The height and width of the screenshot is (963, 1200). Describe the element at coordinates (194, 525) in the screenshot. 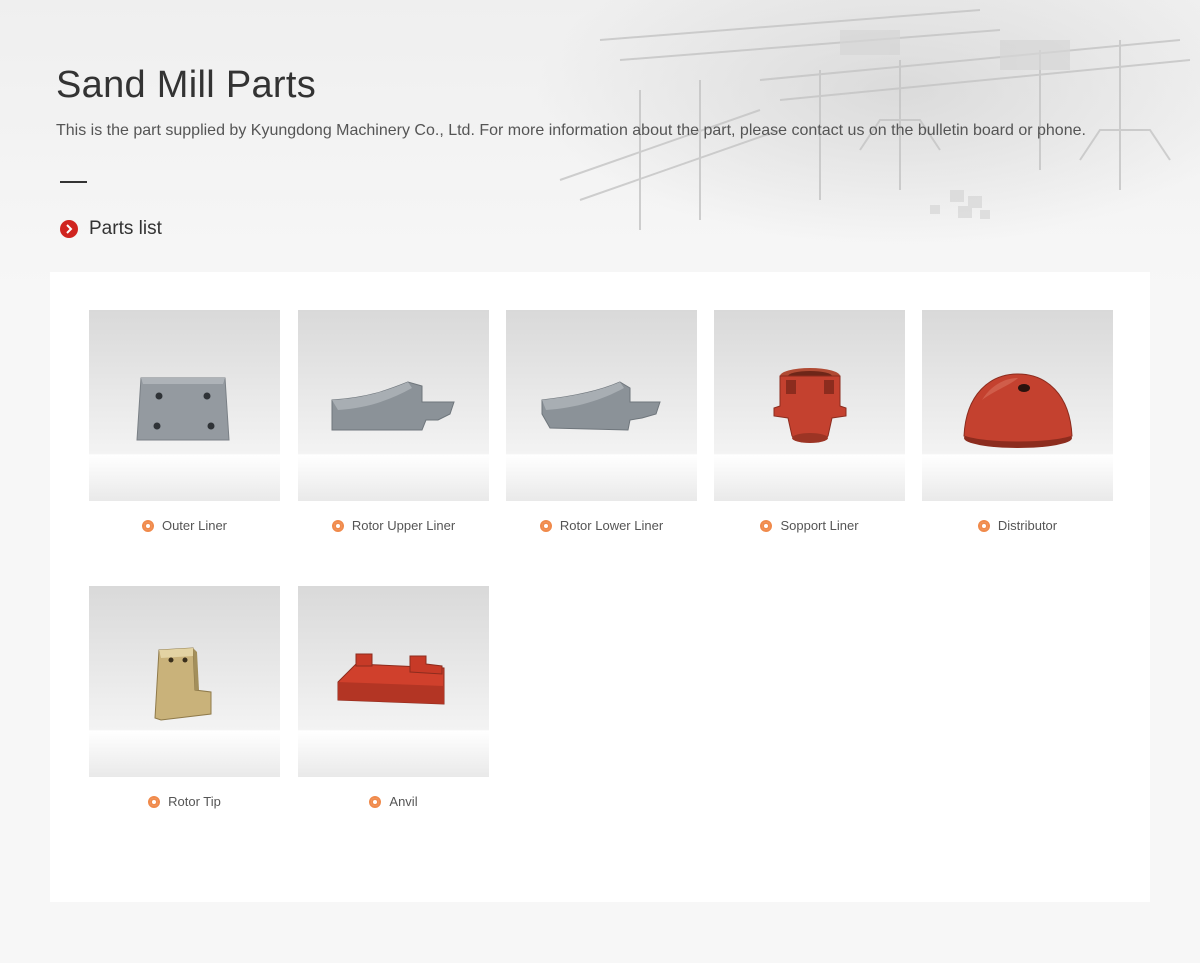

I see `part-label-text: Outer Liner` at that location.